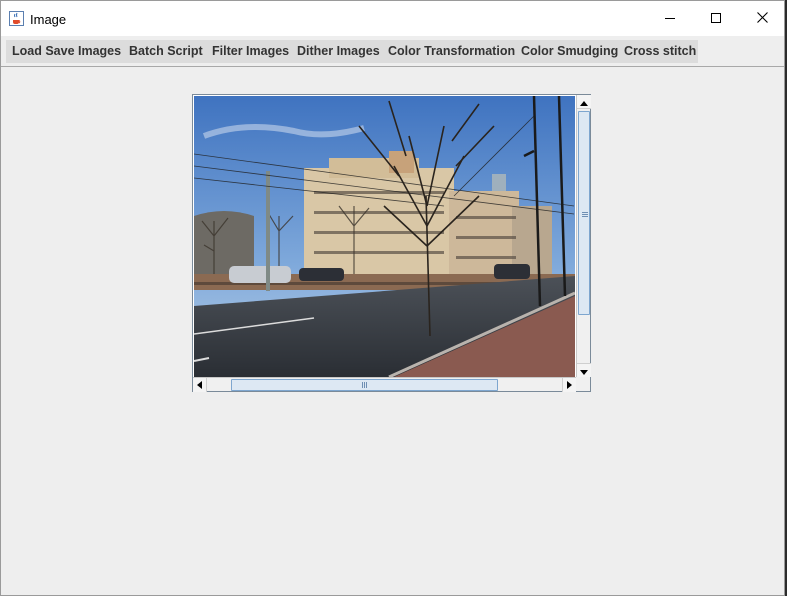 The height and width of the screenshot is (596, 787). I want to click on menu-batch-script: Batch Script, so click(166, 51).